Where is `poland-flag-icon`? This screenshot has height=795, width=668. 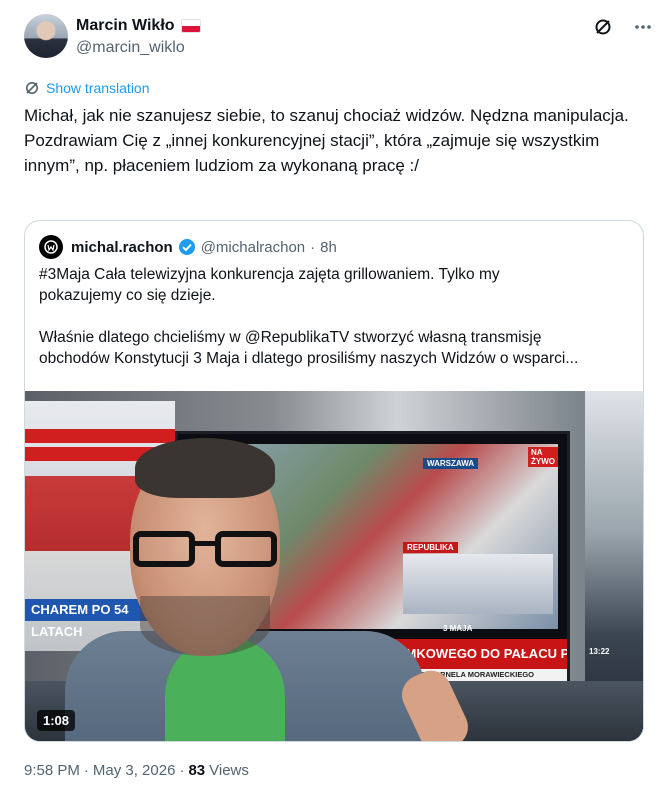
poland-flag-icon is located at coordinates (190, 26).